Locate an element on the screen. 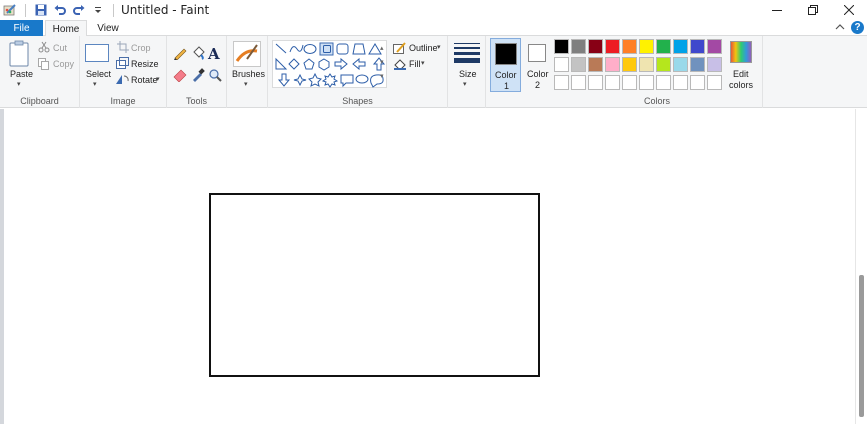  restore-icon is located at coordinates (813, 10).